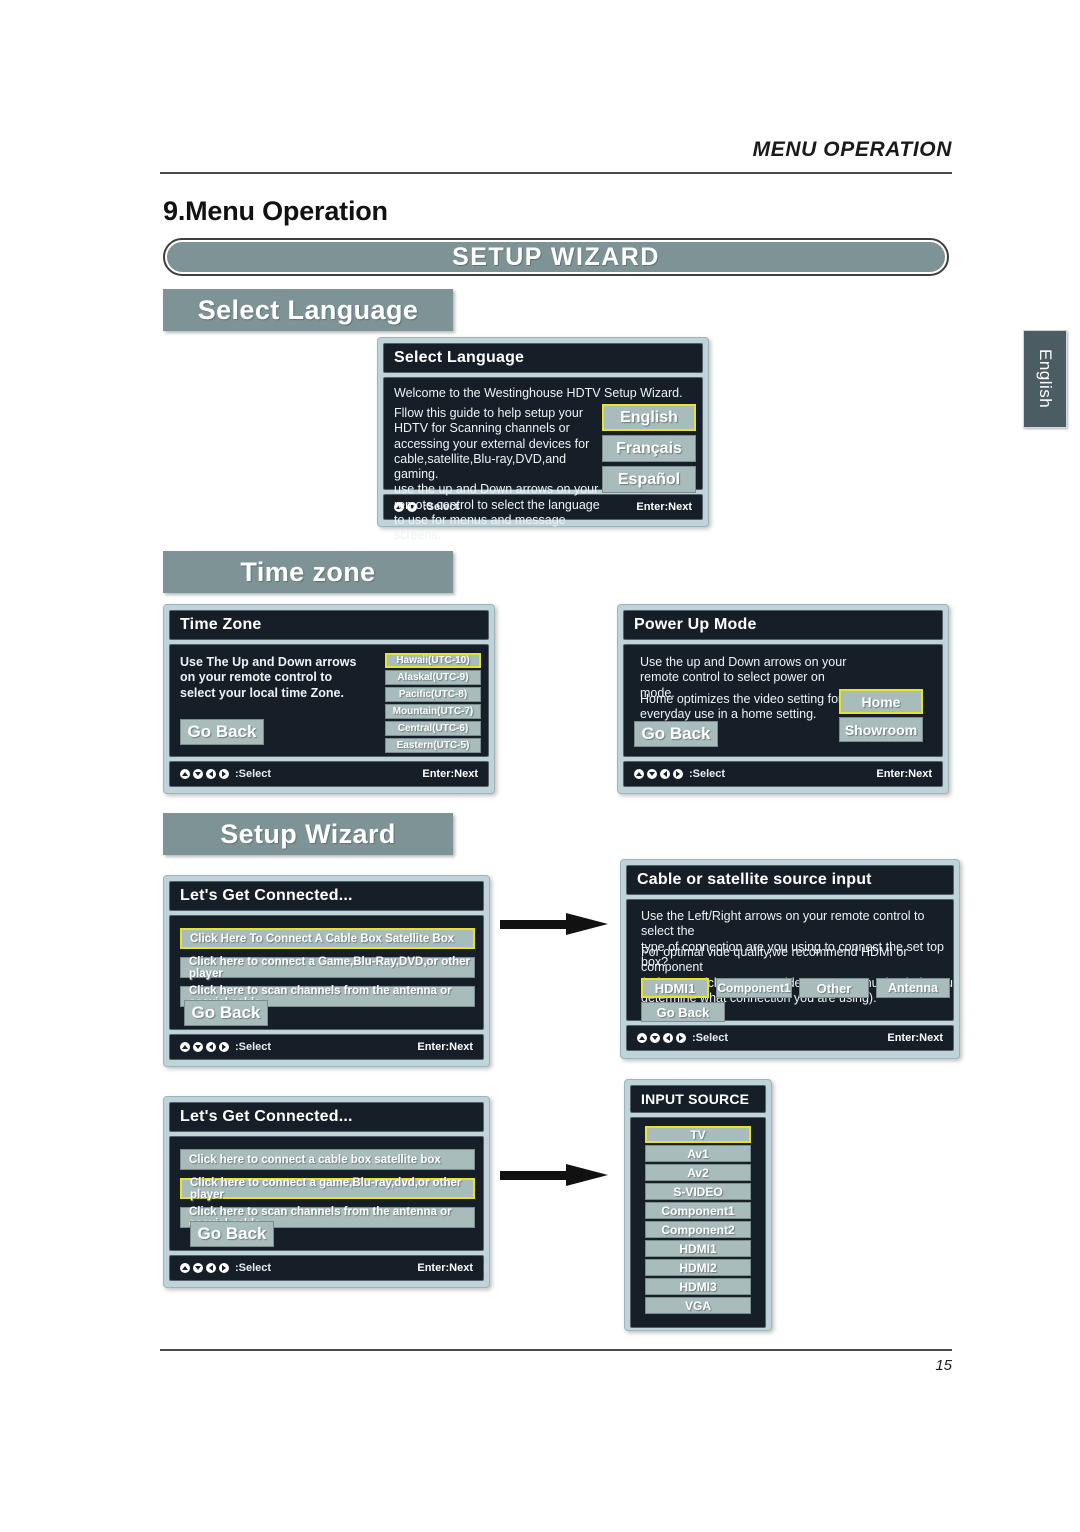  What do you see at coordinates (488, 413) in the screenshot?
I see `select-language-line-1: Fllow this guide to help setup your` at bounding box center [488, 413].